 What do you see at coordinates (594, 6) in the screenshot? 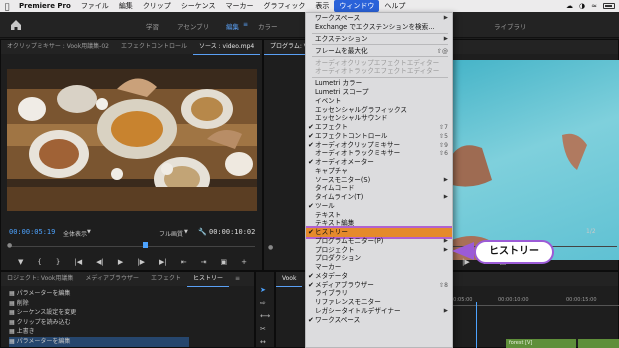
I see `wifi-icon: ≈` at bounding box center [594, 6].